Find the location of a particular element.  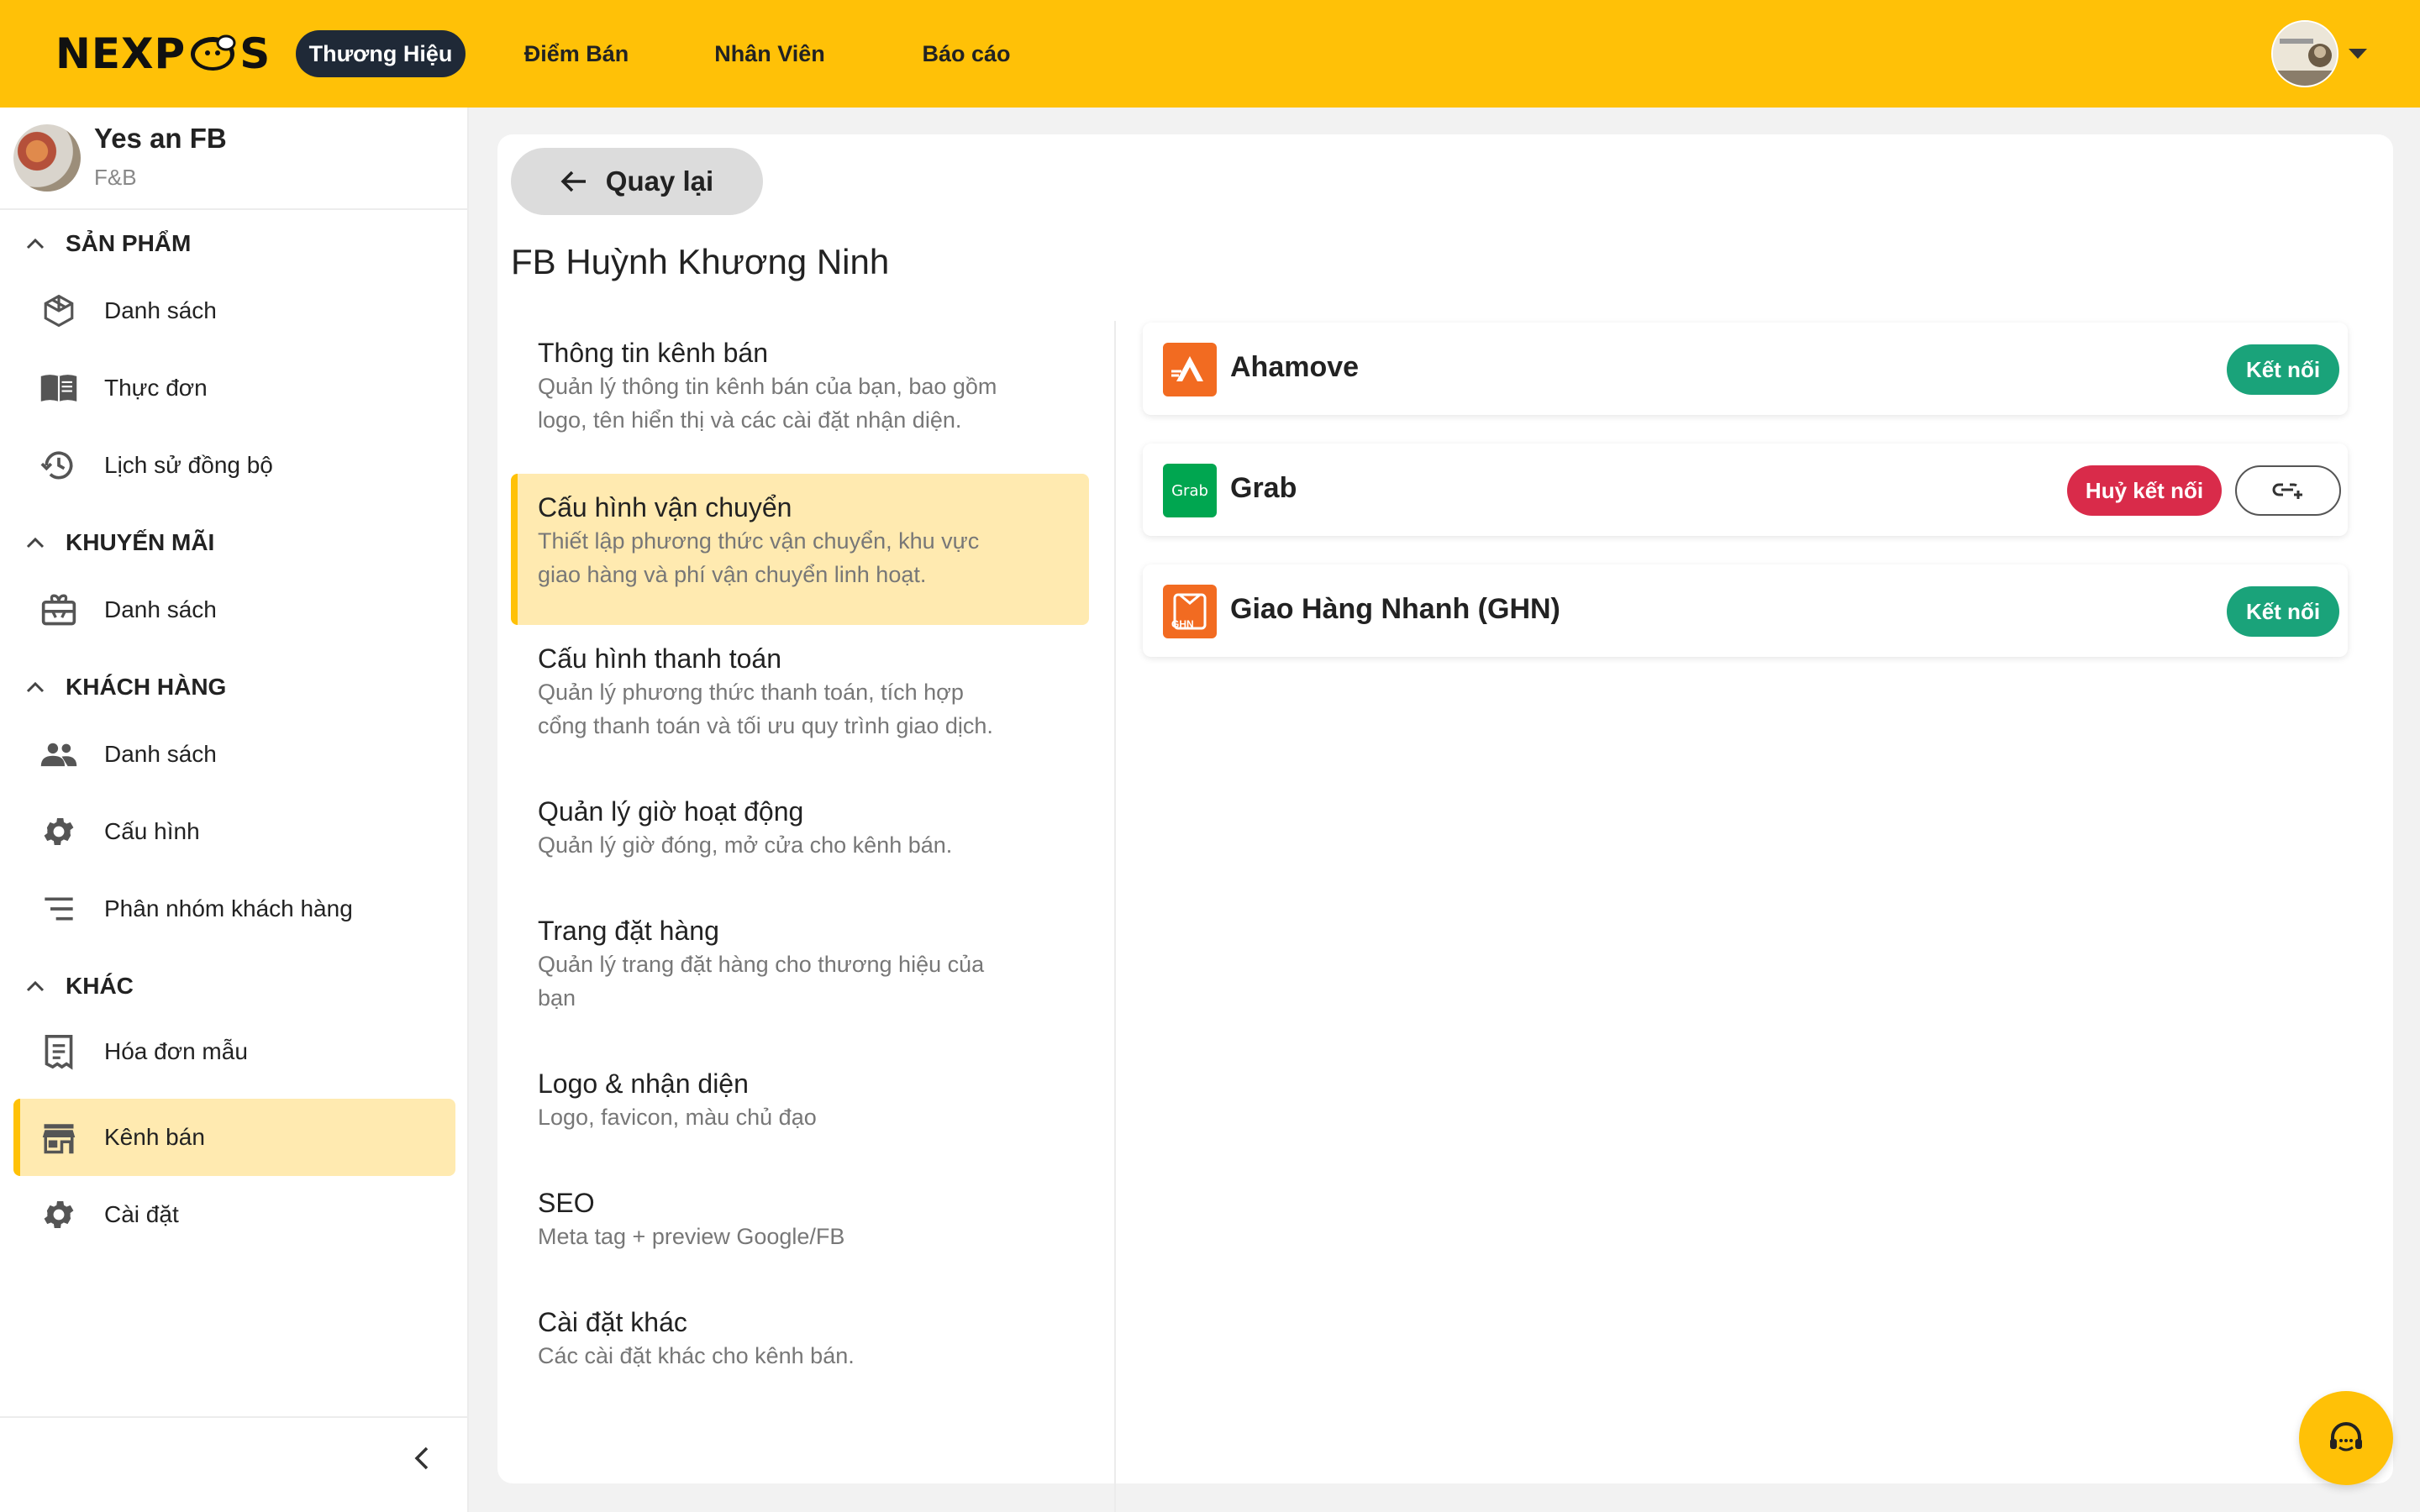

grab-logo-text: Grab is located at coordinates (1189, 490).